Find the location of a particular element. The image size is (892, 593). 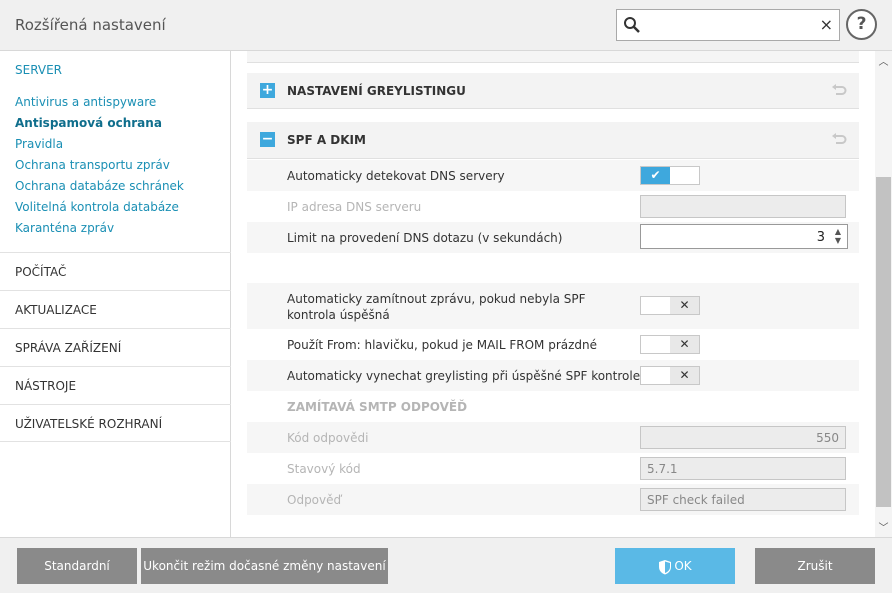

vertical-scrollbar: ︿ ﹀ is located at coordinates (883, 294).